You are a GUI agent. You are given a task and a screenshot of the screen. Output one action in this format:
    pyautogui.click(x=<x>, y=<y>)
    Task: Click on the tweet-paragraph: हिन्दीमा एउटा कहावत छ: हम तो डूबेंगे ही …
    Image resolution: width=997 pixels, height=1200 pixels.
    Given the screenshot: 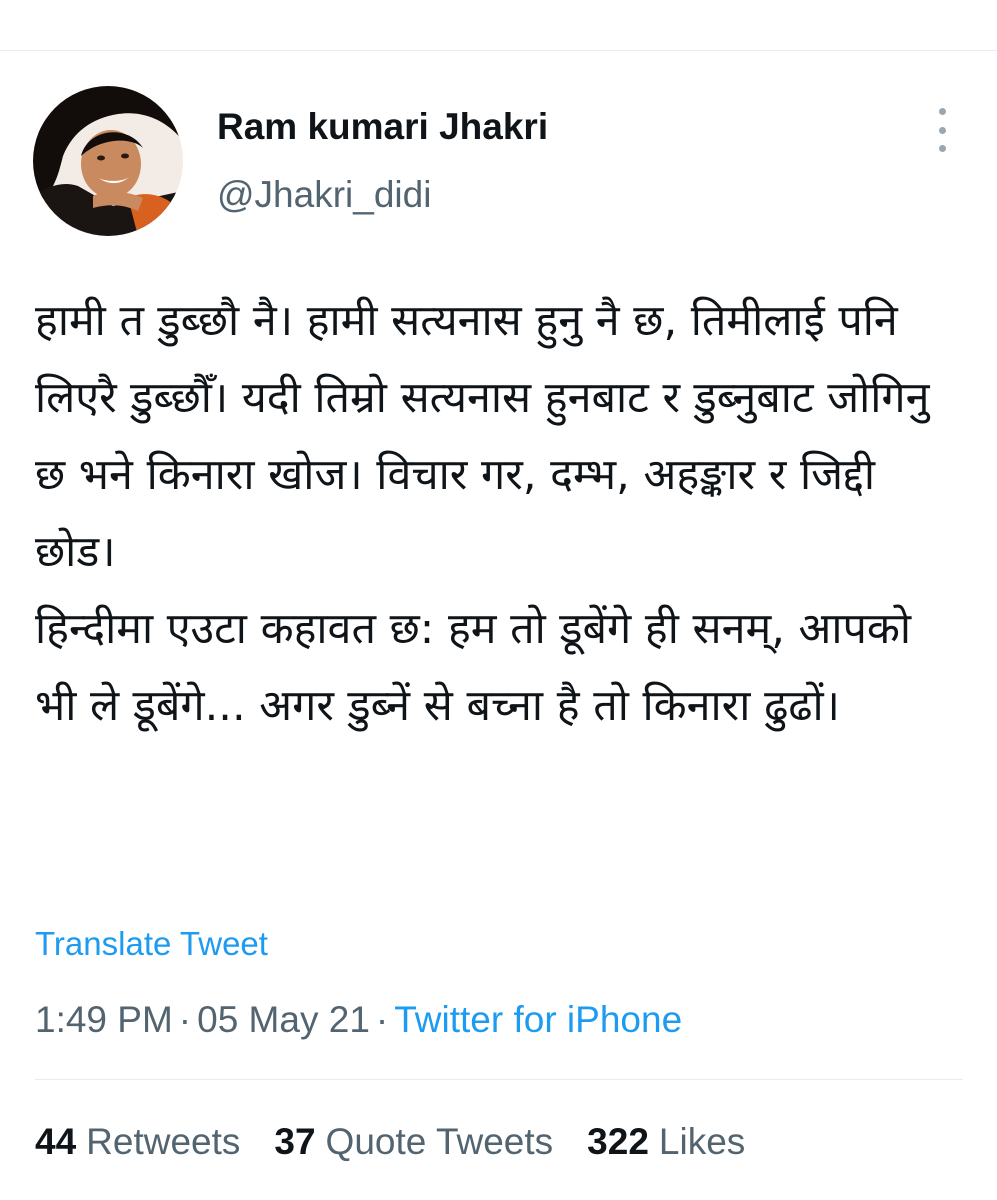 What is the action you would take?
    pyautogui.click(x=473, y=667)
    